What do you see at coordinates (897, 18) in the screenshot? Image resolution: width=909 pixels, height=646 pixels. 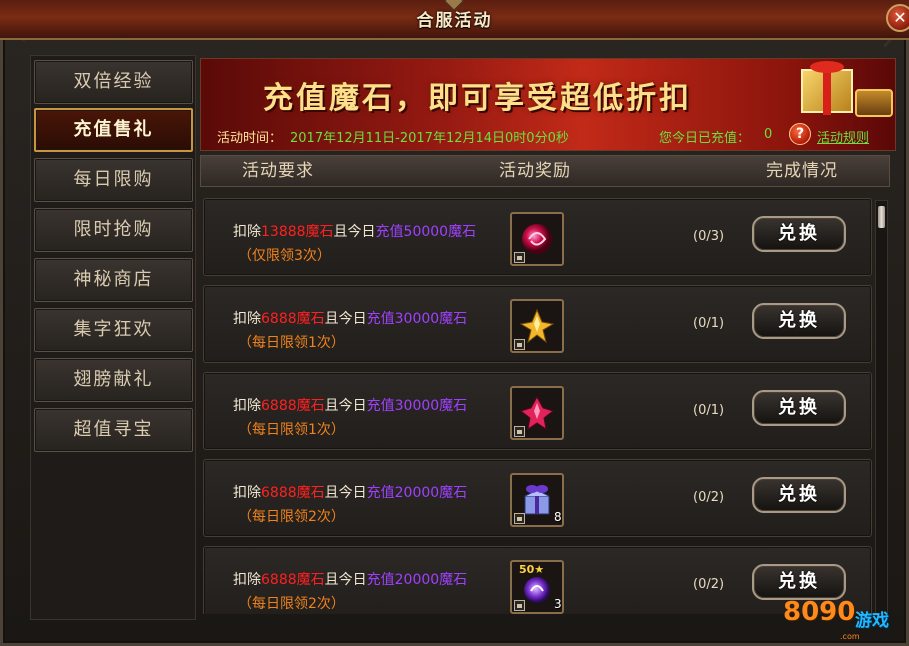 I see `close-button: ✕` at bounding box center [897, 18].